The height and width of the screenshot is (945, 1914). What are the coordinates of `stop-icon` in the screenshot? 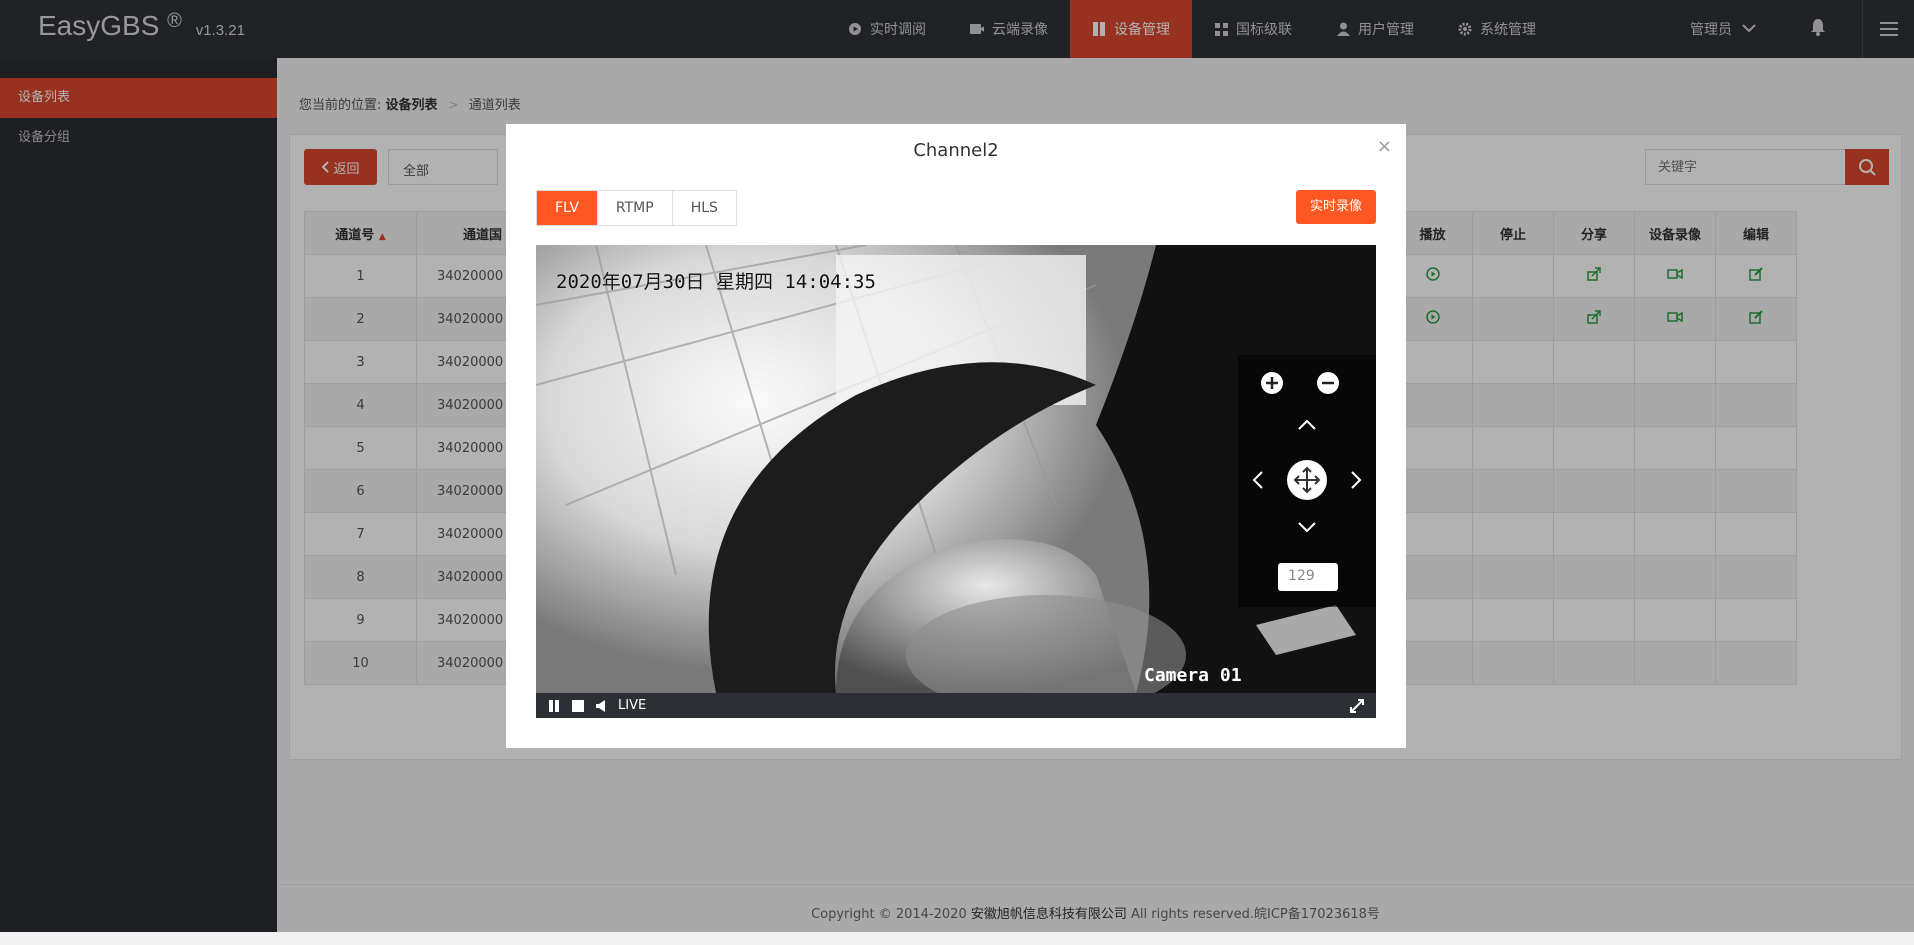 It's located at (578, 705).